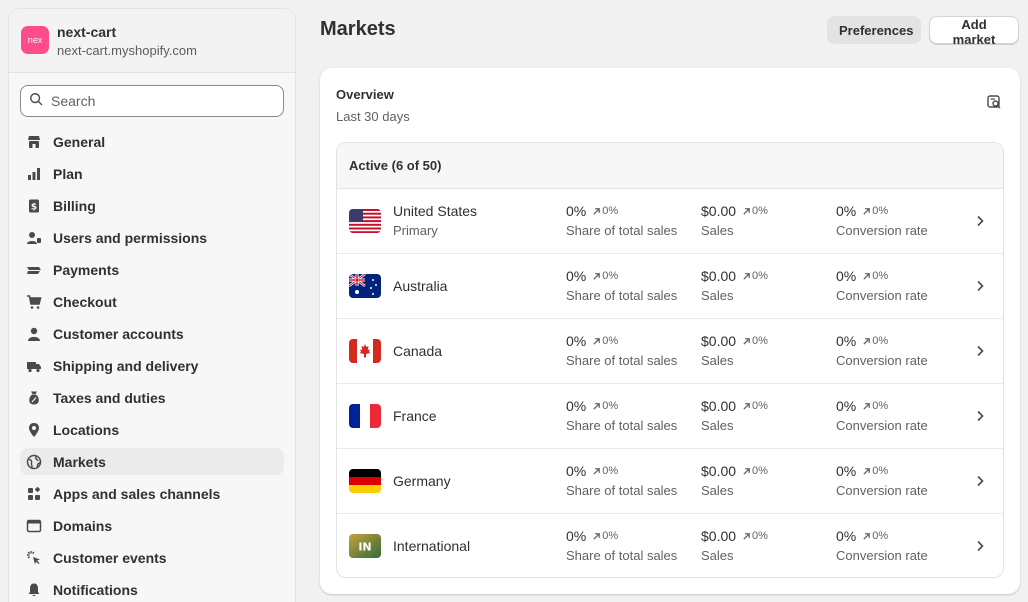 The width and height of the screenshot is (1028, 602). I want to click on nav-item-label: Payments, so click(86, 269).